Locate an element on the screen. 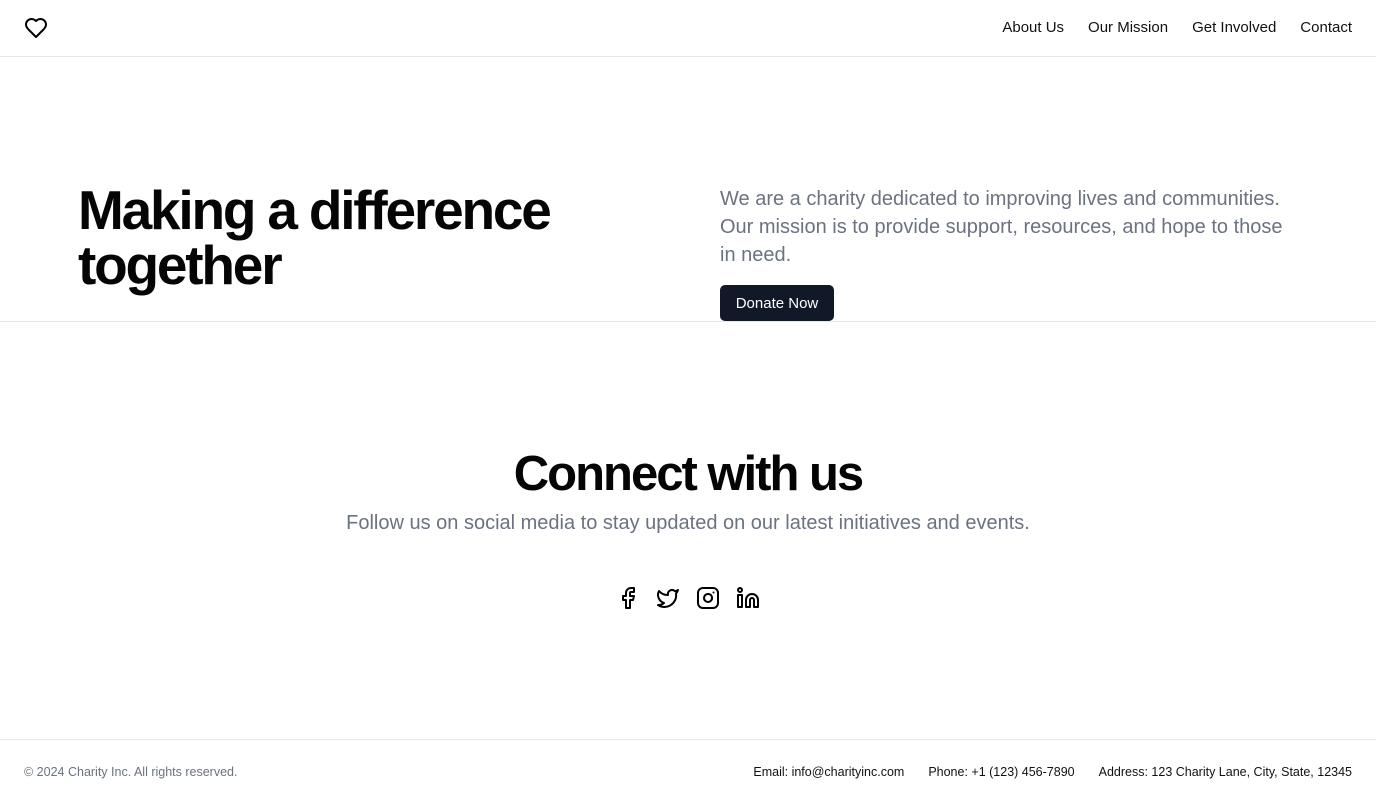 Image resolution: width=1376 pixels, height=804 pixels. footer-email: Email: info@charityinc.com is located at coordinates (828, 772).